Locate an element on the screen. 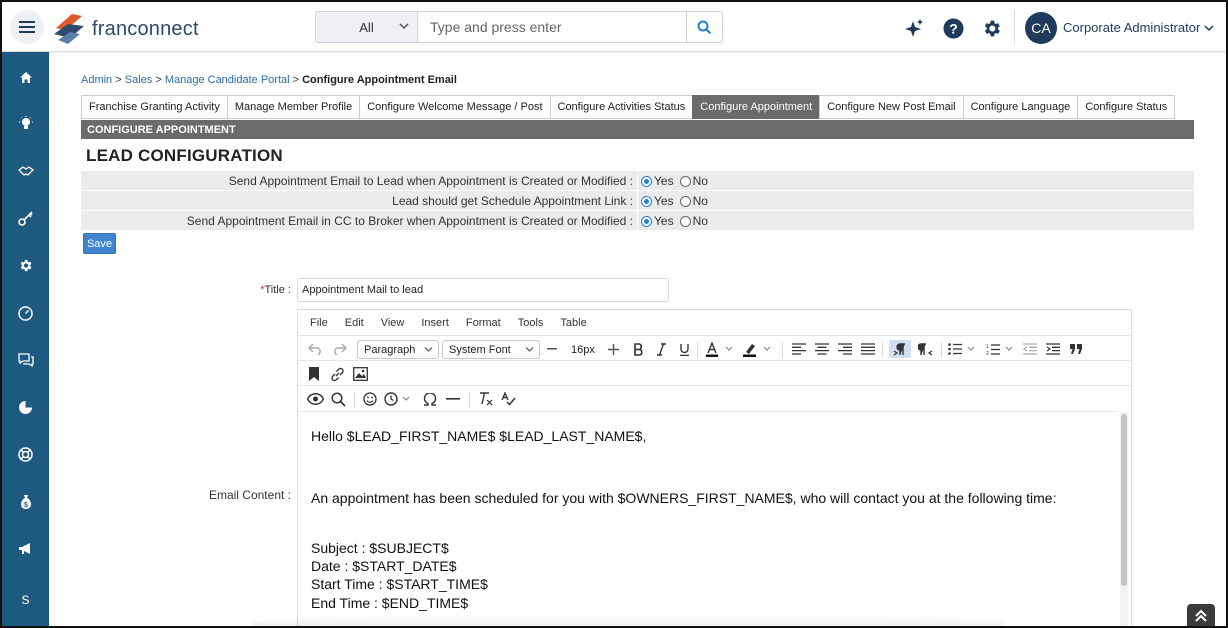 This screenshot has width=1228, height=628. tab-configure-appointment: Configure Appointment is located at coordinates (756, 107).